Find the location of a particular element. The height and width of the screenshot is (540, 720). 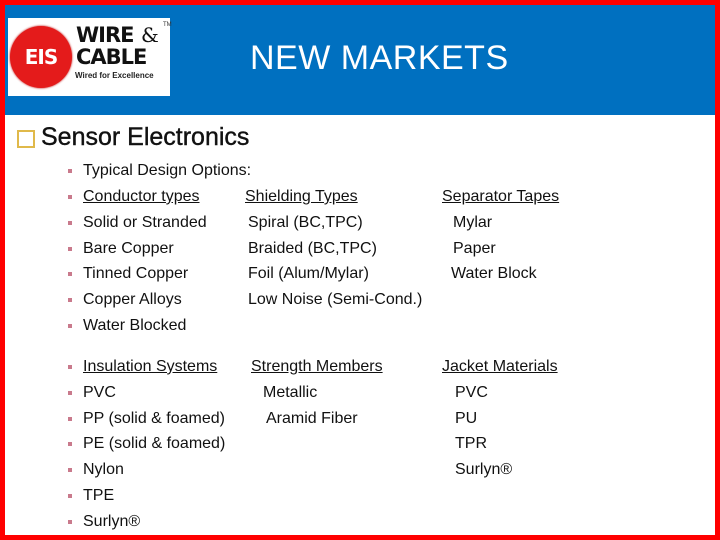

logo-badge: EIS is located at coordinates (41, 57).